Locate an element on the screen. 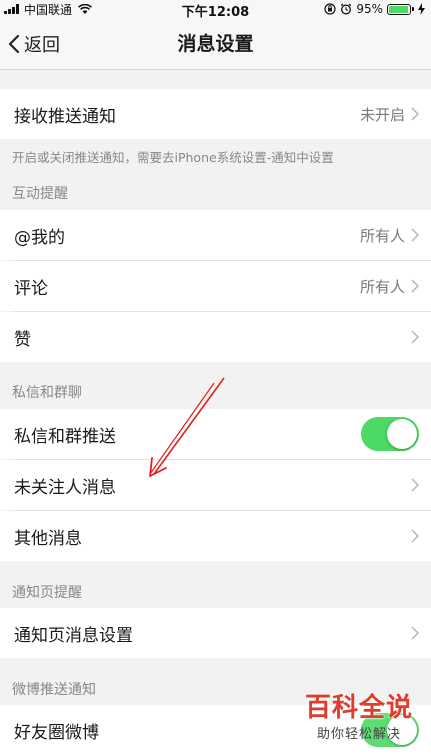 The height and width of the screenshot is (755, 431). other-messages-label: 其他消息 is located at coordinates (48, 538).